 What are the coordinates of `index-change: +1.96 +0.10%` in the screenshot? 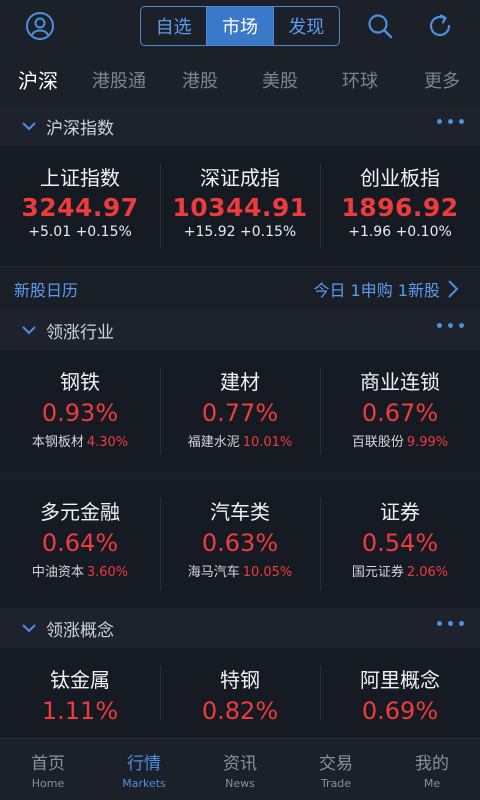 It's located at (400, 232).